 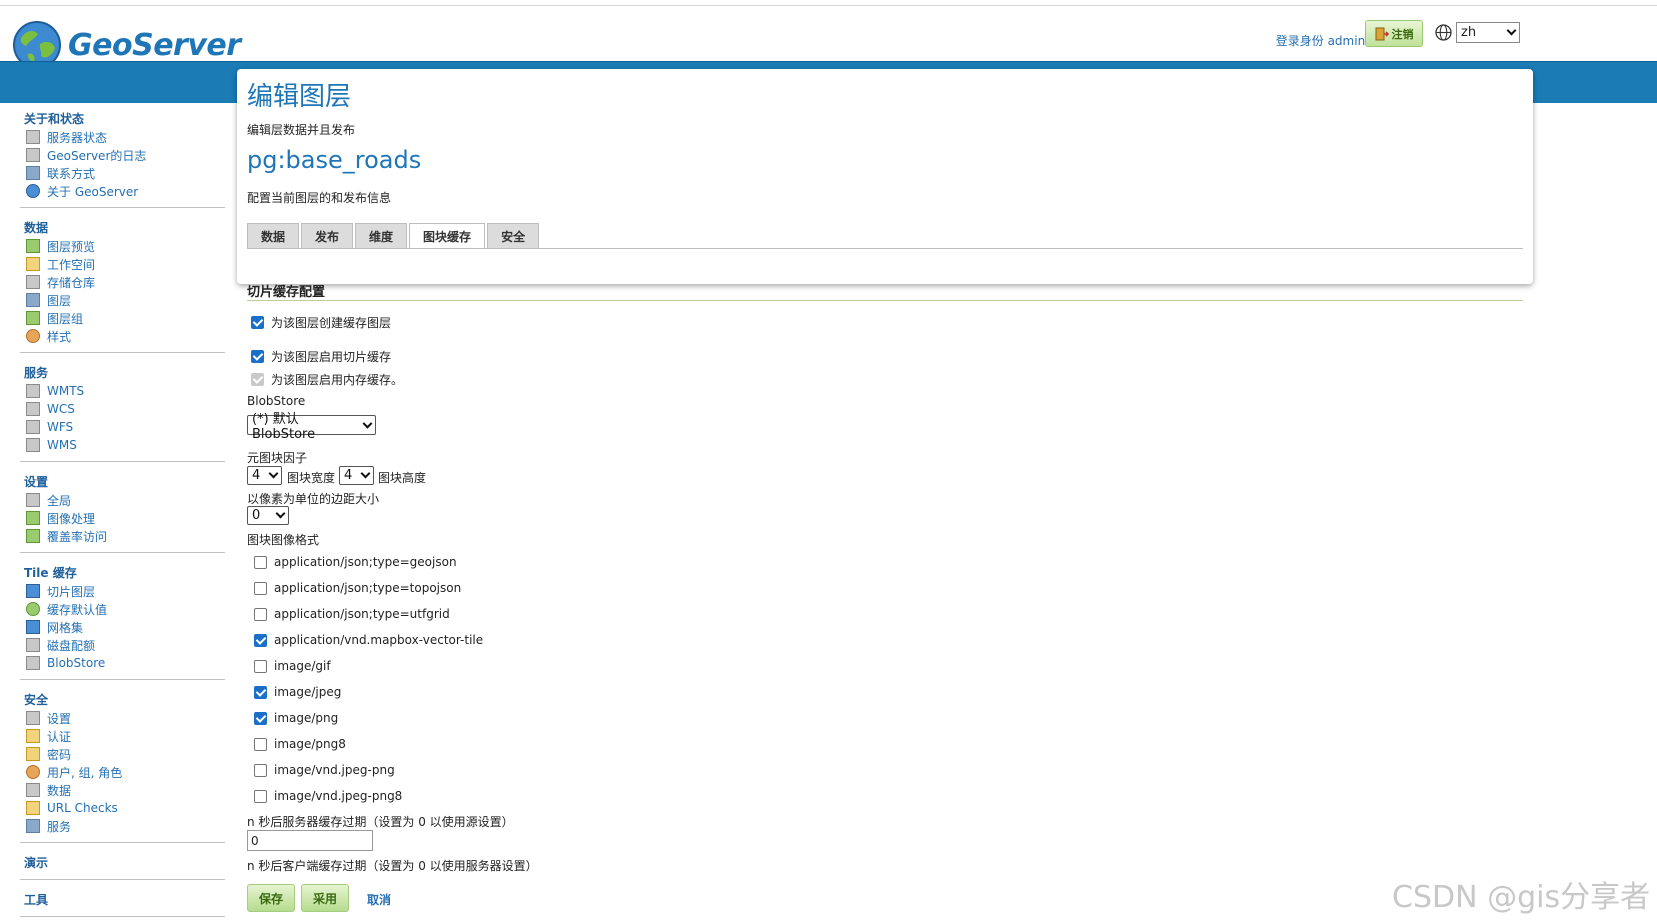 What do you see at coordinates (33, 336) in the screenshot?
I see `palette-icon` at bounding box center [33, 336].